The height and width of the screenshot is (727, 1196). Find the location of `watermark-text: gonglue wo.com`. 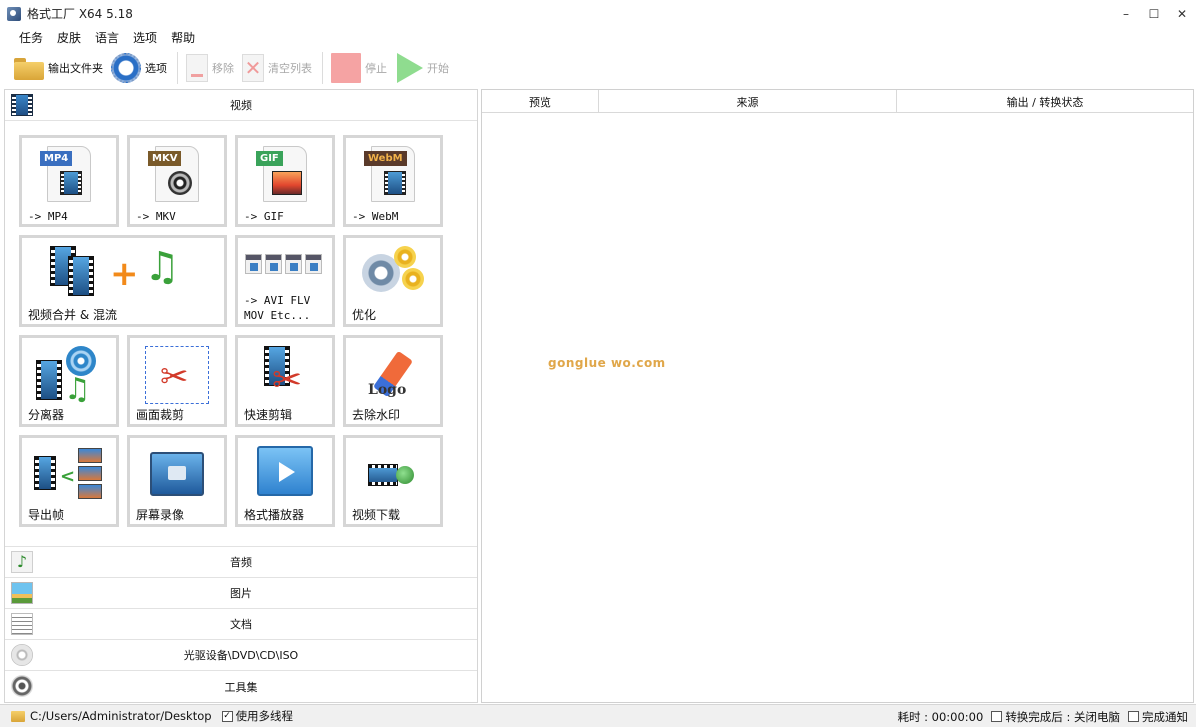

watermark-text: gonglue wo.com is located at coordinates (607, 363).